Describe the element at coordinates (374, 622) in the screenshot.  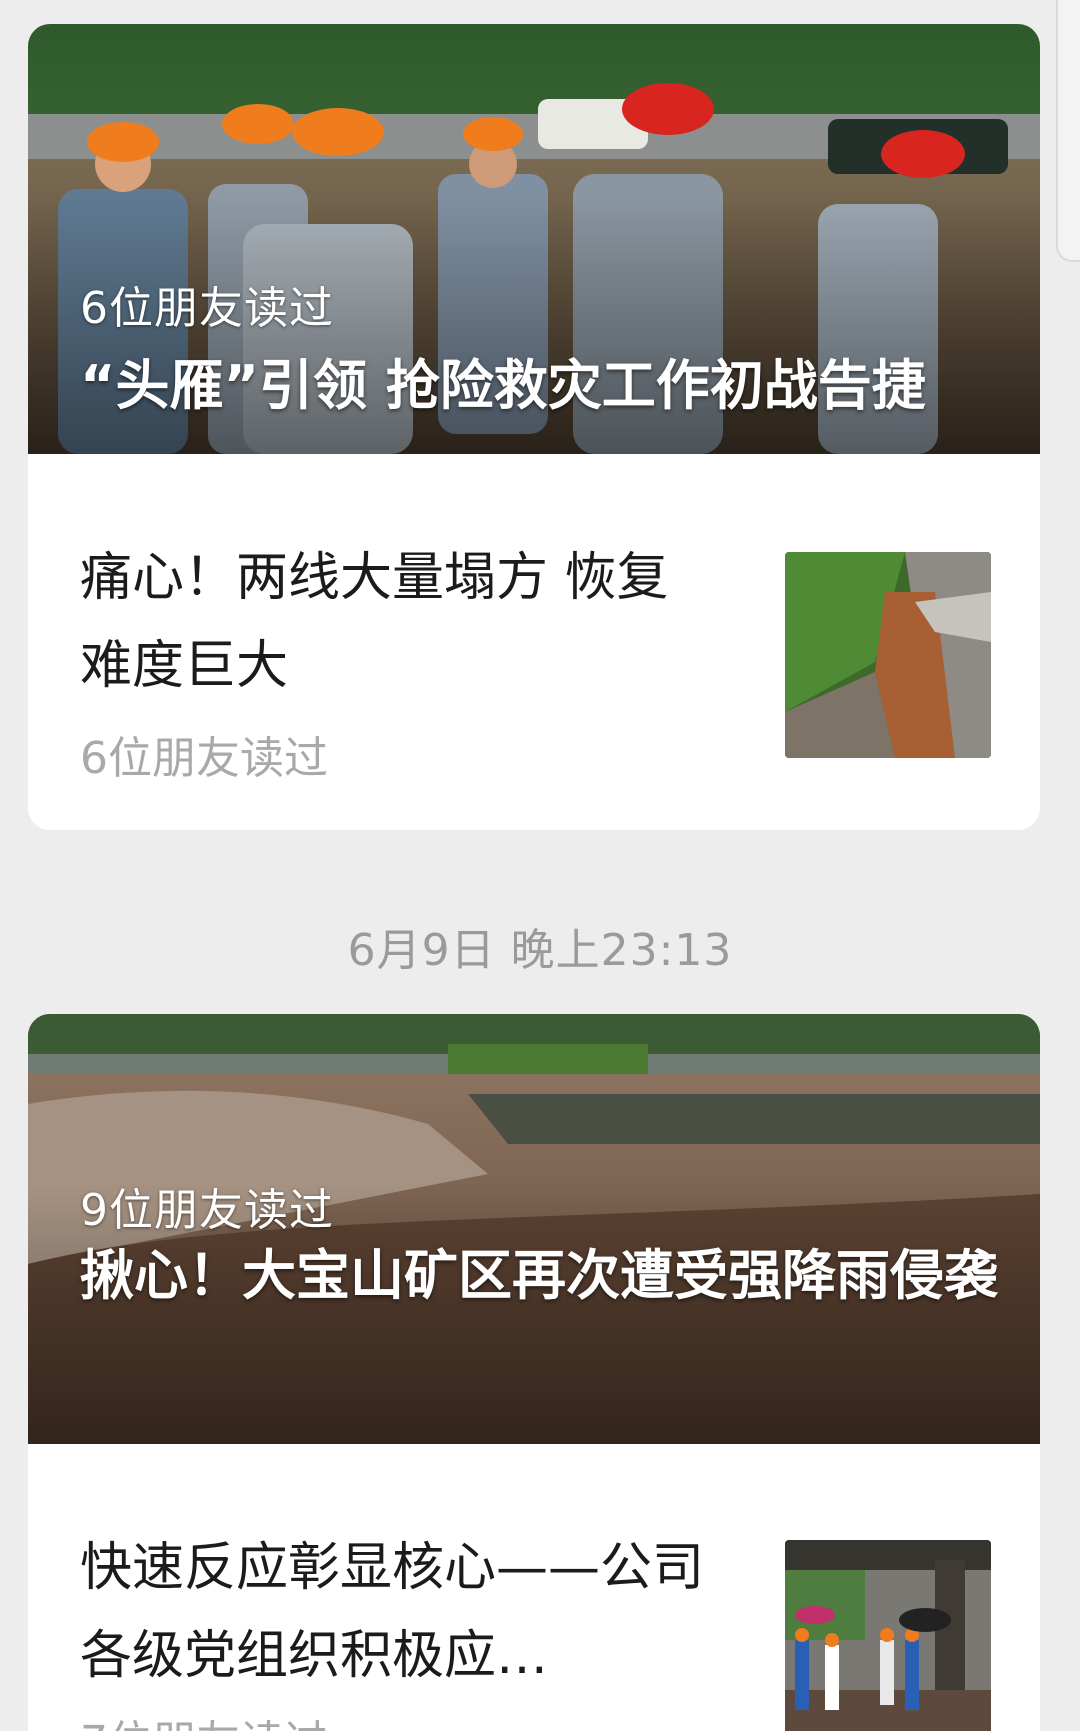
I see `article-title: 痛心！两线大量塌方 恢复难度巨大` at that location.